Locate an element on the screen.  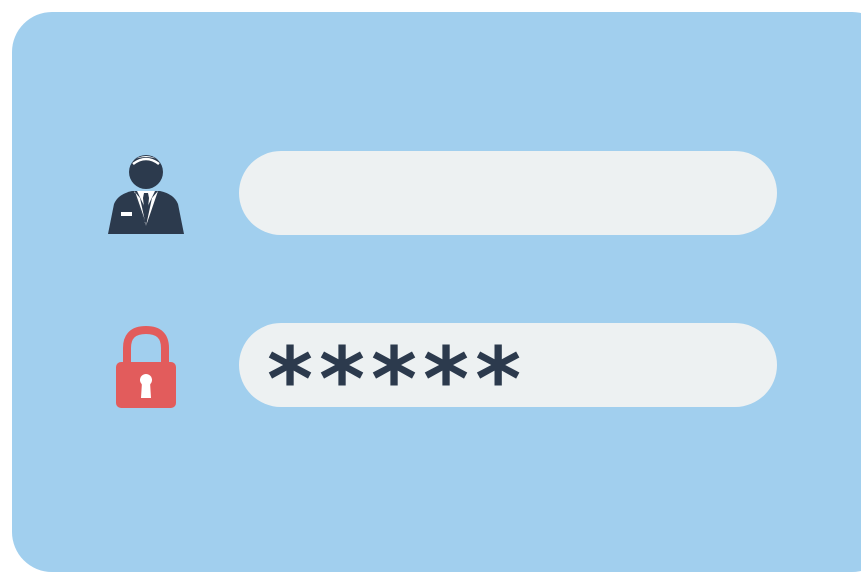
username-input is located at coordinates (508, 193).